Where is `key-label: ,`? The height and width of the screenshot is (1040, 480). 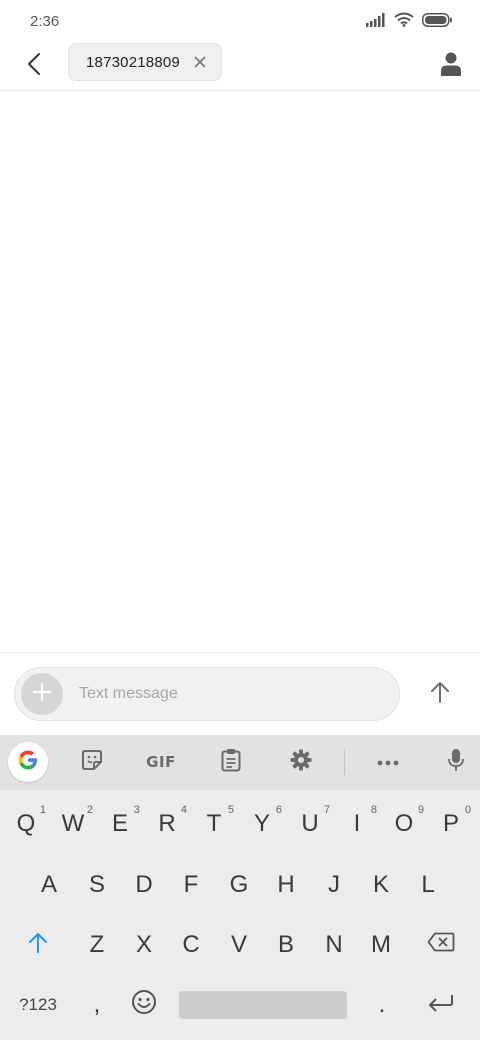
key-label: , is located at coordinates (97, 1004).